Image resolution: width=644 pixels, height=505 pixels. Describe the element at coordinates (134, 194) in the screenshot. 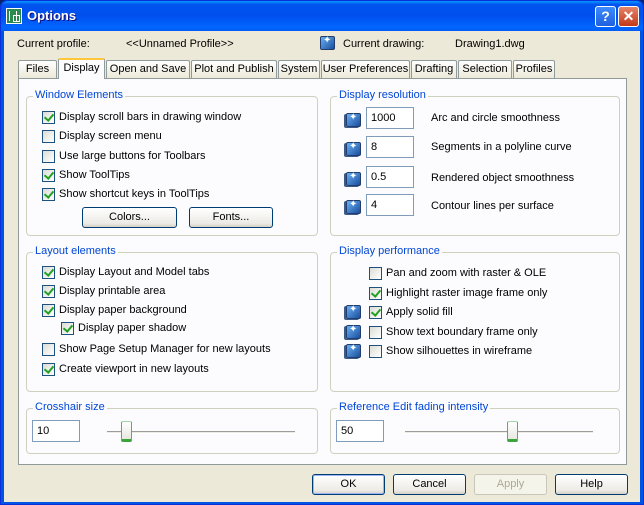

I see `checkbox-label: Show shortcut keys in ToolTips` at that location.